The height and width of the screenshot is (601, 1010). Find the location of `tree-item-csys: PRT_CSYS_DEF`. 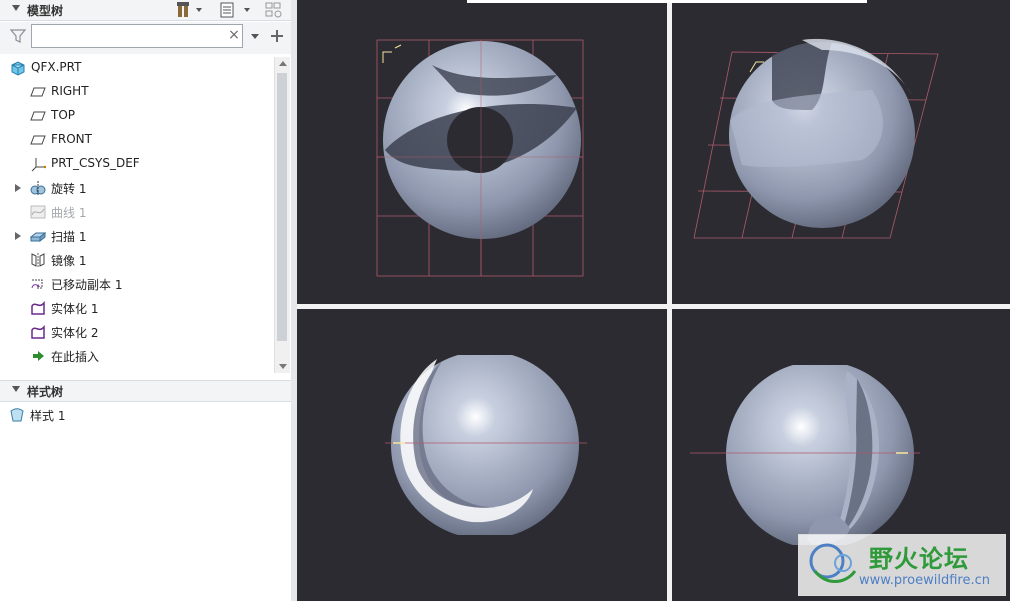

tree-item-csys: PRT_CSYS_DEF is located at coordinates (140, 164).